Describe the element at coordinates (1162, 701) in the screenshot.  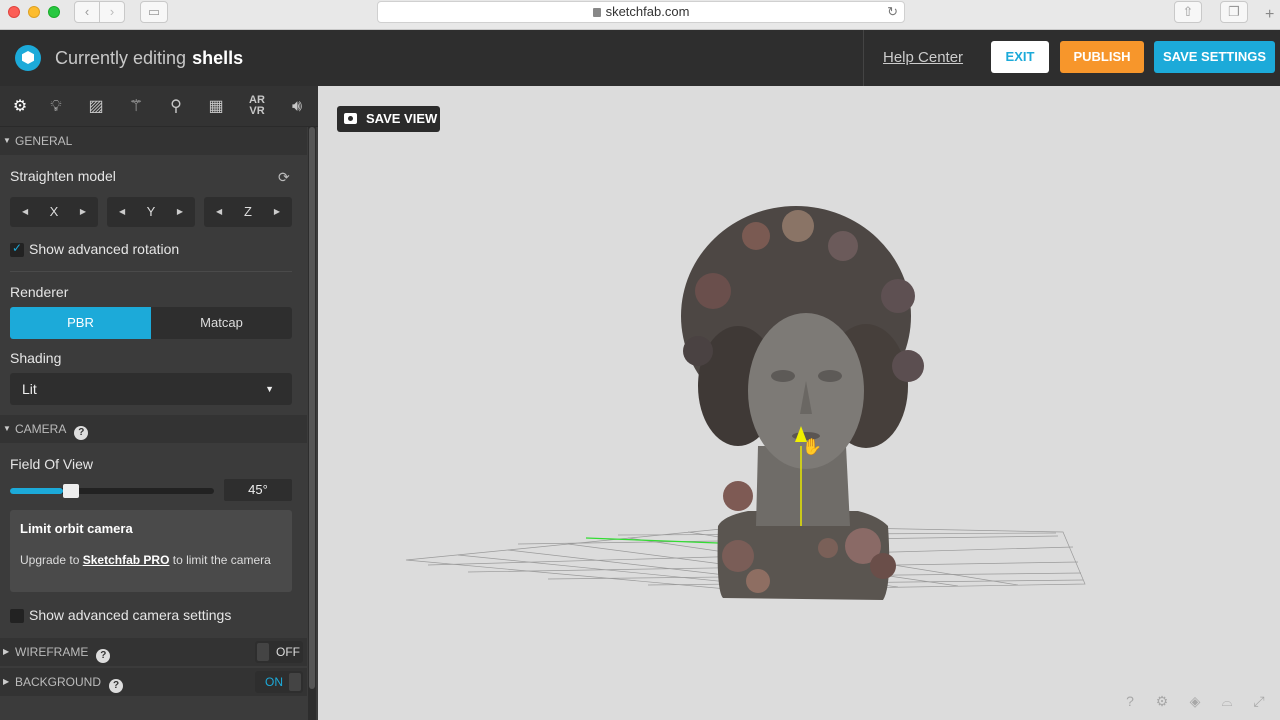
I see `settings-icon: ⚙` at that location.